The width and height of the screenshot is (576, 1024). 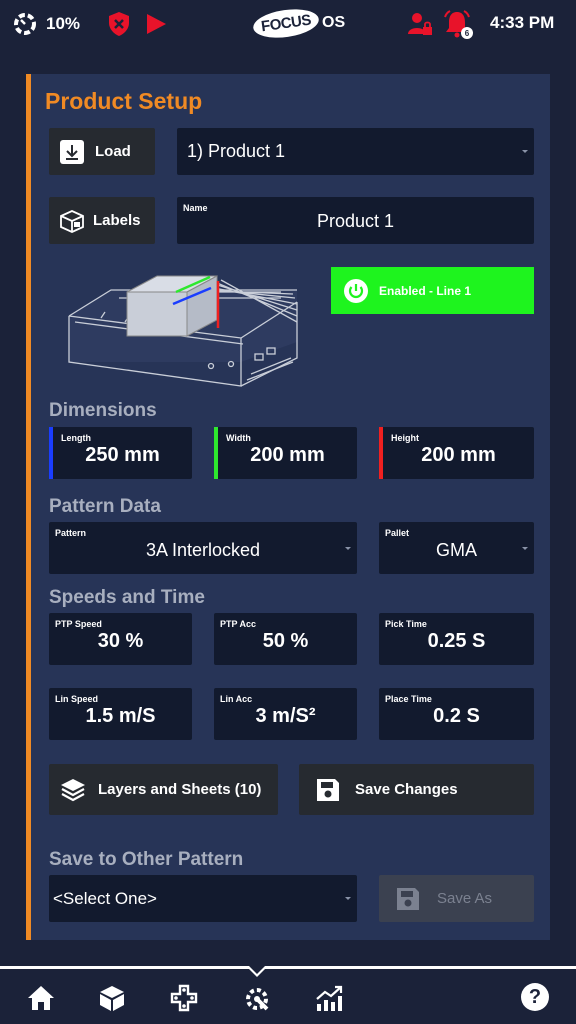 I want to click on layers-icon, so click(x=73, y=790).